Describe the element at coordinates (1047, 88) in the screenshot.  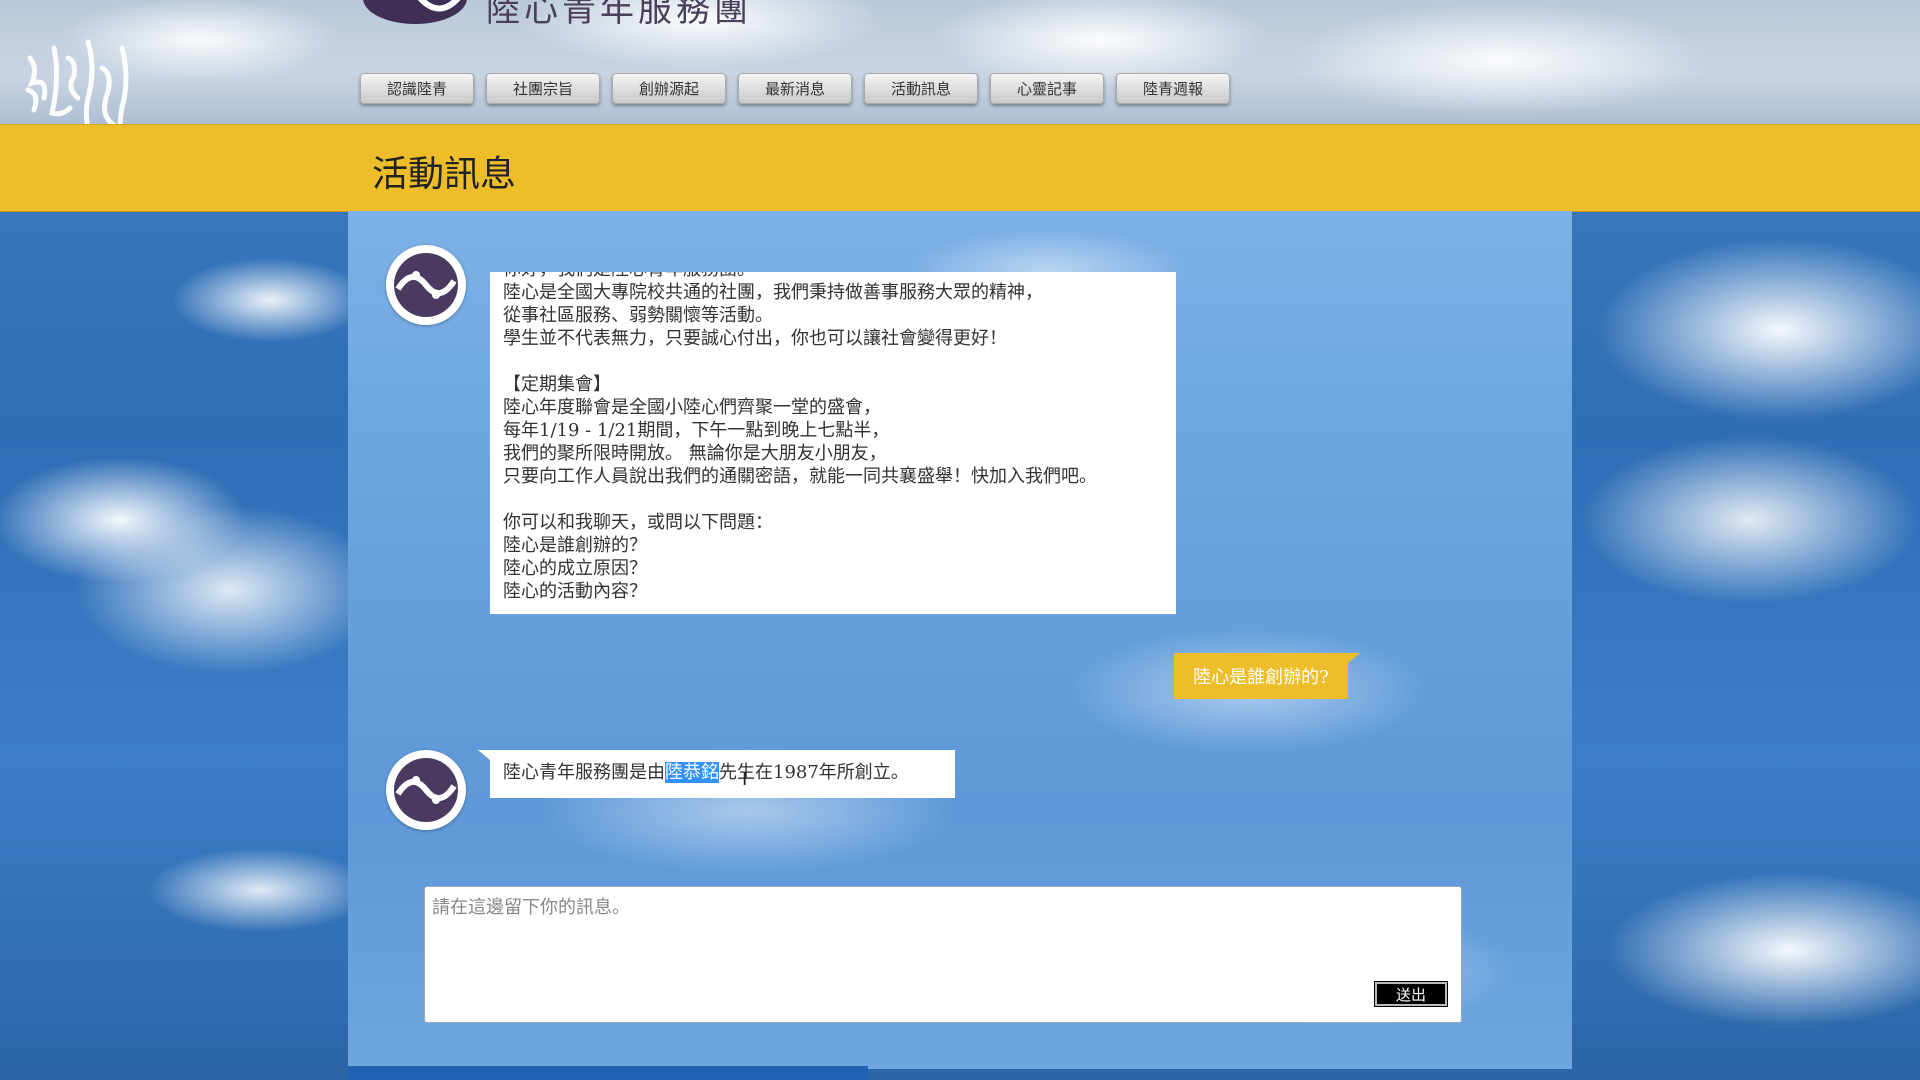
I see `nav-item-journal: 心靈記事` at that location.